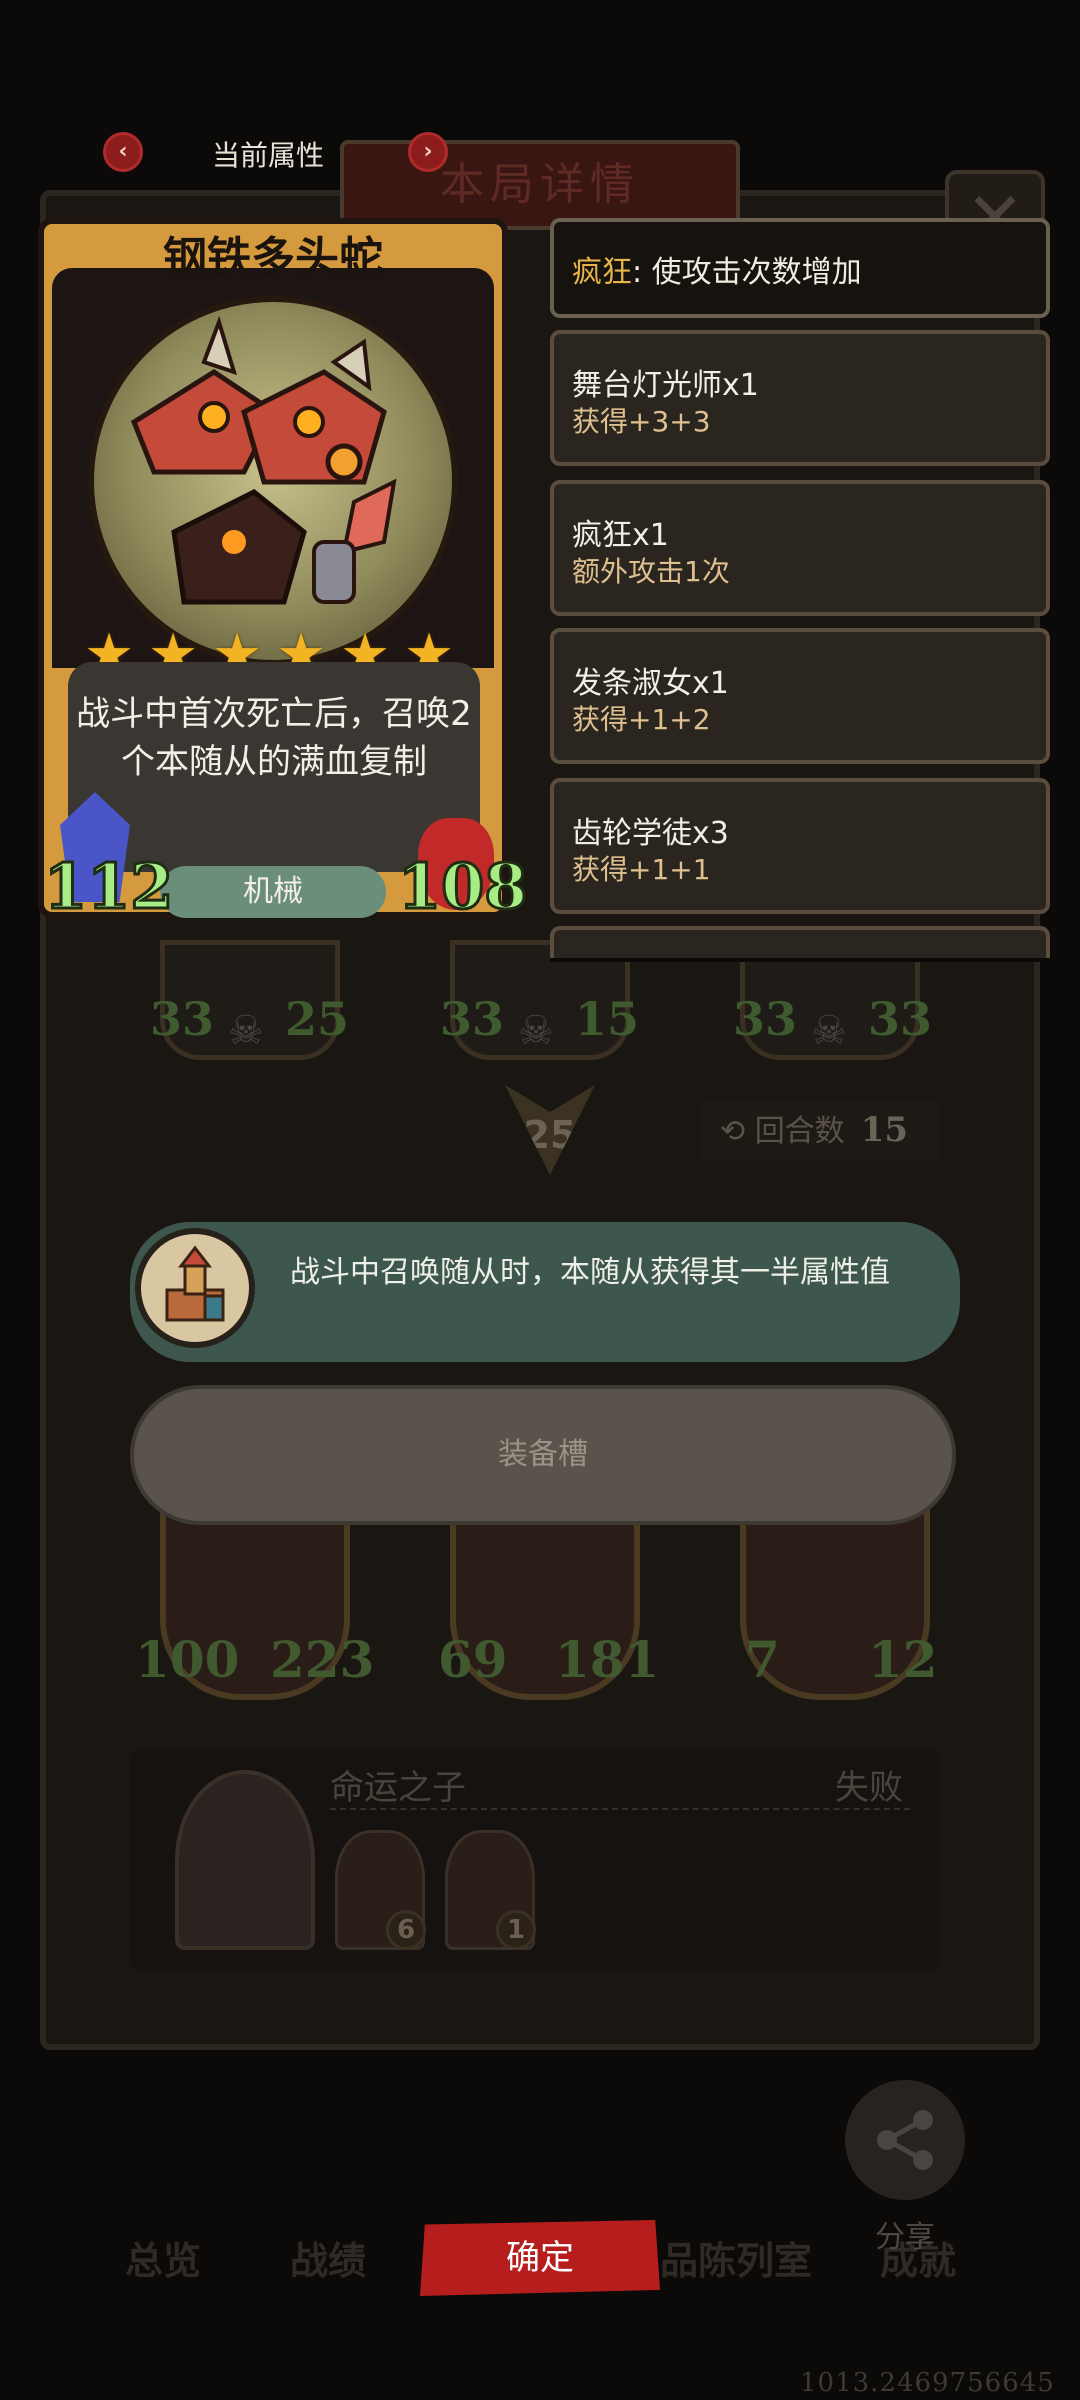  I want to click on attributes-title: 当前属性, so click(268, 155).